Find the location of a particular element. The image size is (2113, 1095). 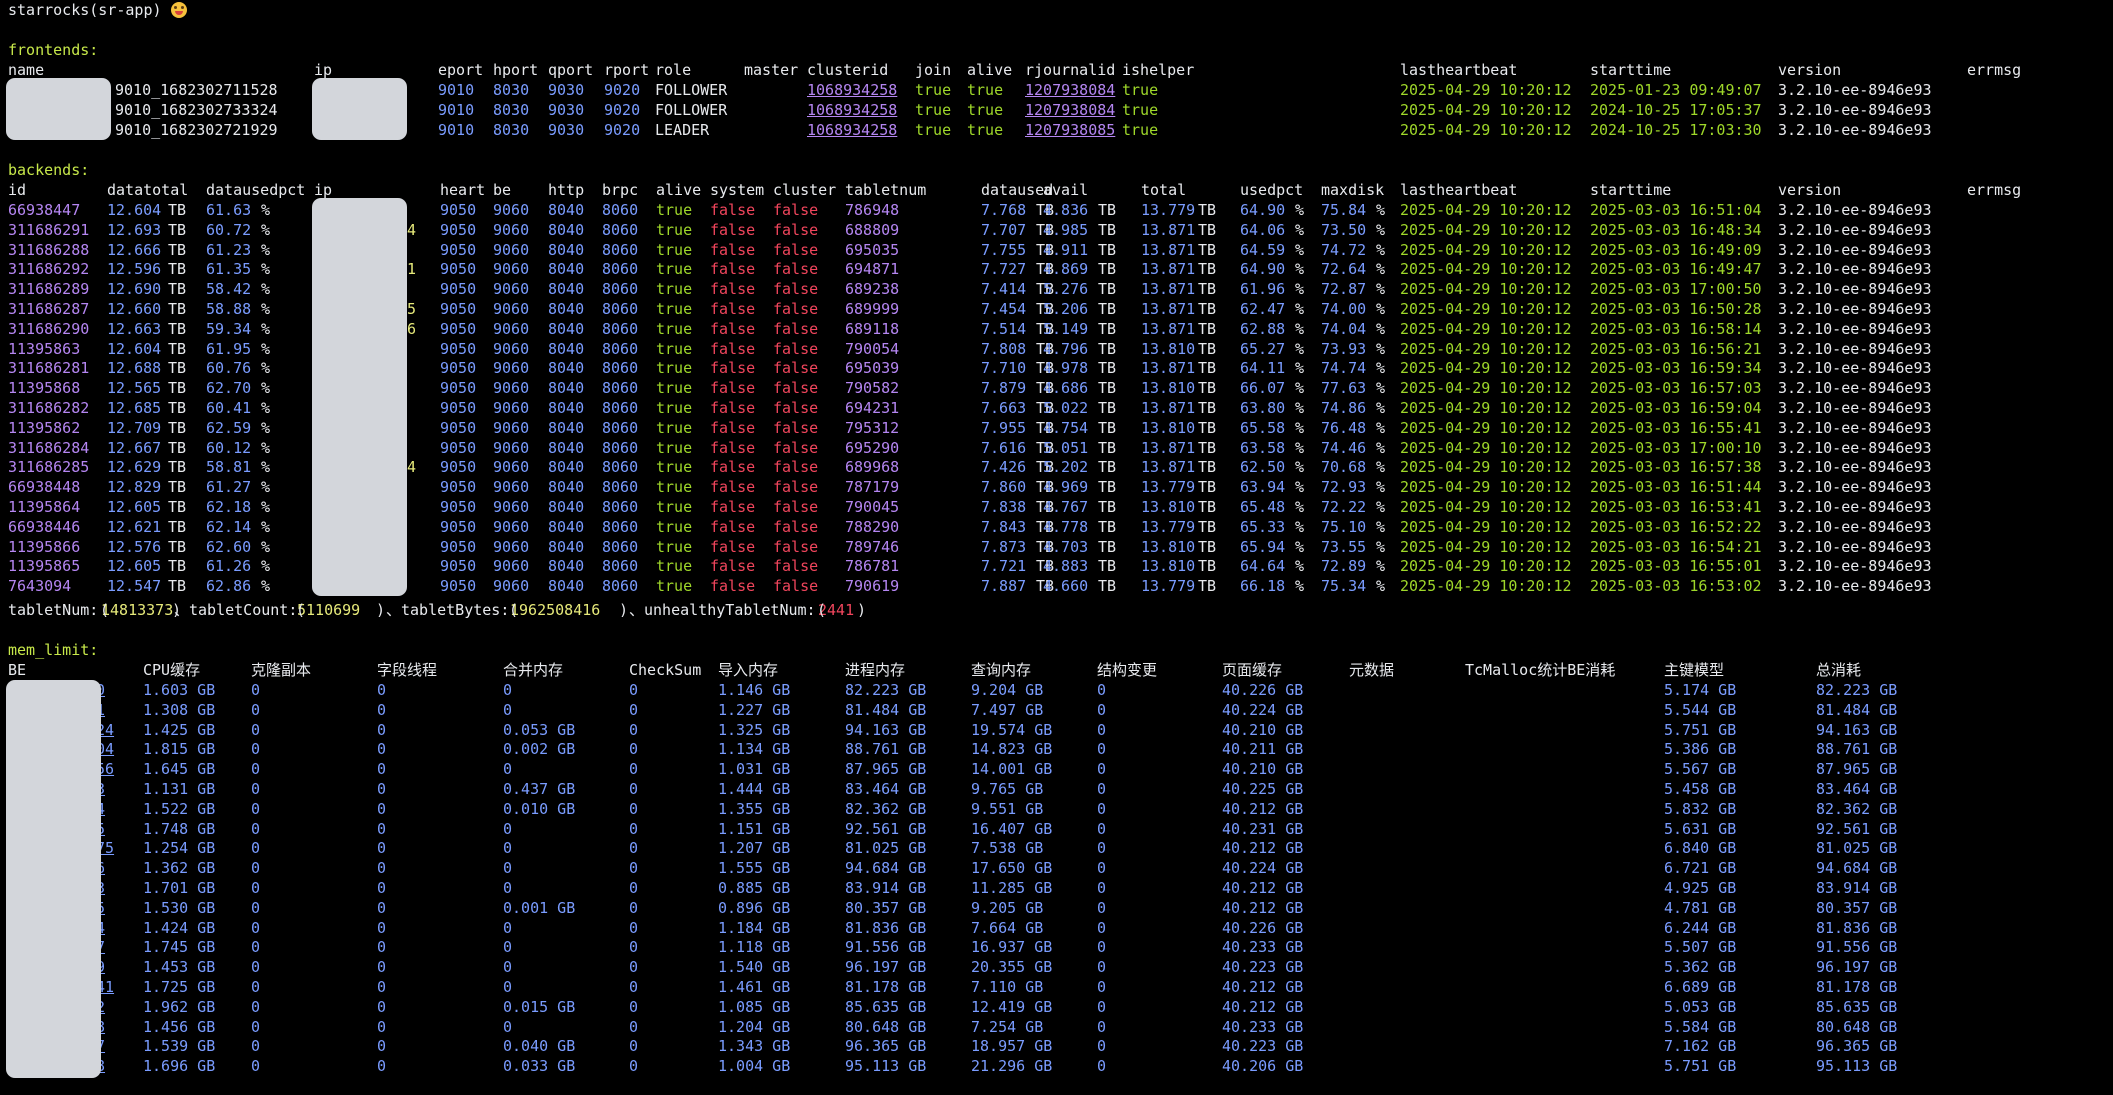

mem-limit-cpu-cell: 1.645 GB is located at coordinates (179, 769).